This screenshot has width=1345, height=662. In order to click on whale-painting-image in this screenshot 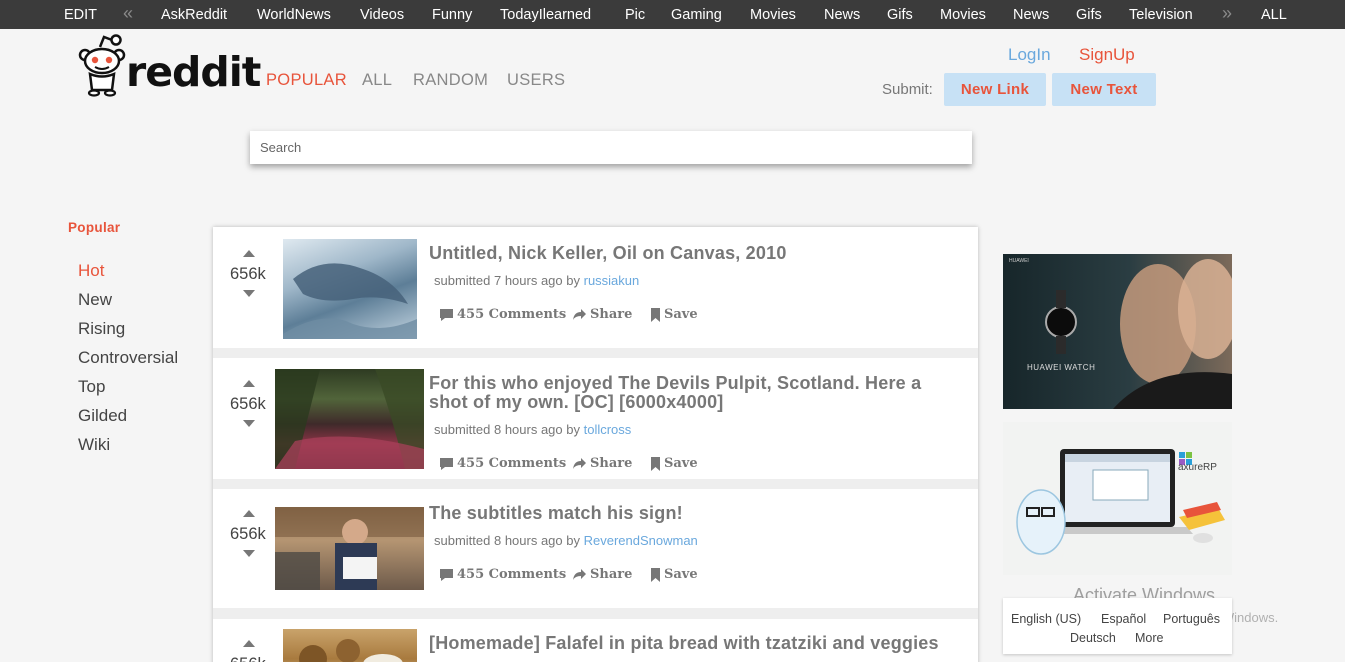, I will do `click(350, 301)`.